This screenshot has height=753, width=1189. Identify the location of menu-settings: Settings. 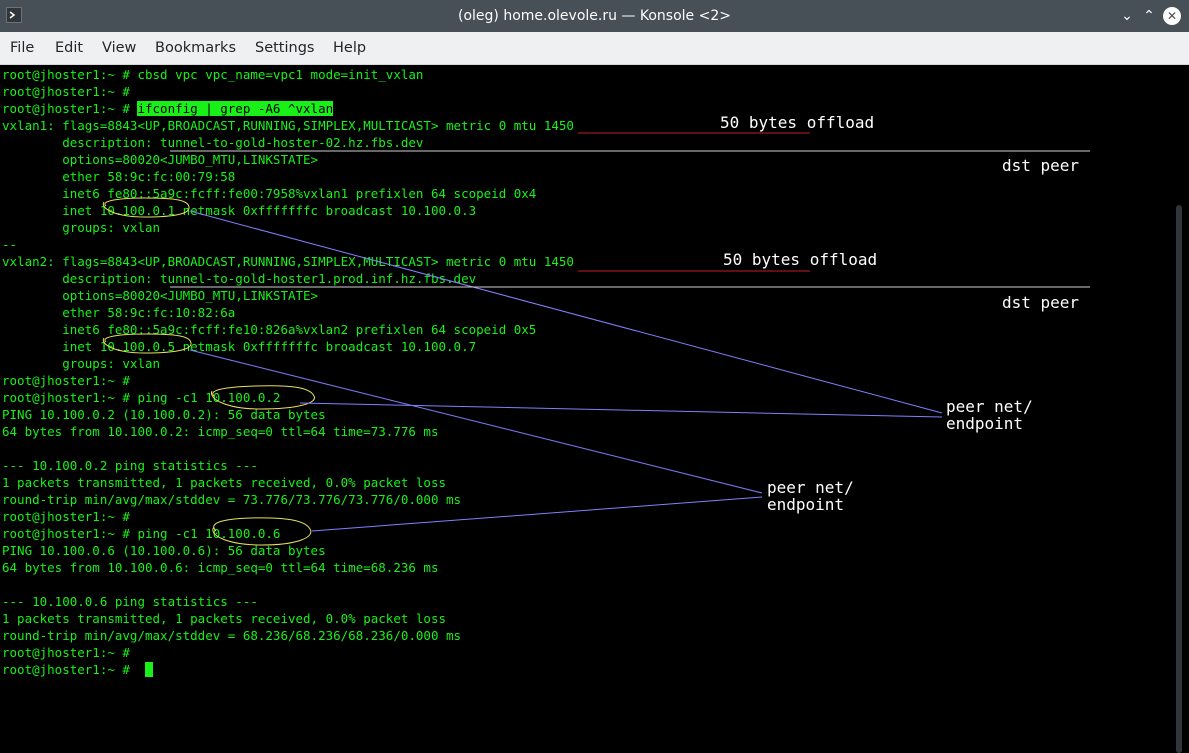
(284, 48).